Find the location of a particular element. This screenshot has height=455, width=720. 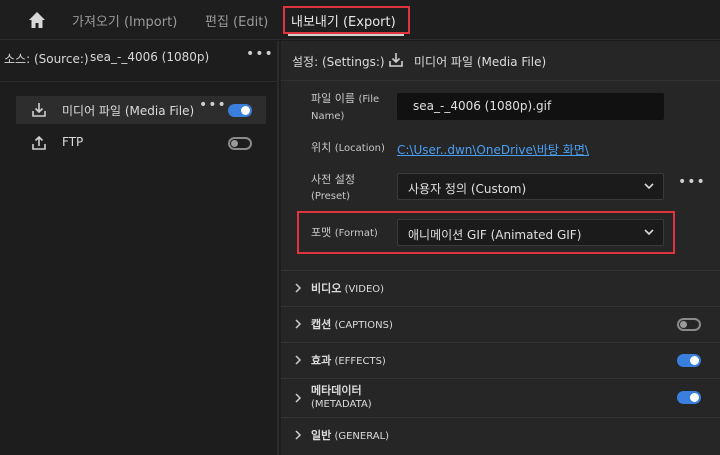

preset-menu-button: ••• is located at coordinates (692, 182).